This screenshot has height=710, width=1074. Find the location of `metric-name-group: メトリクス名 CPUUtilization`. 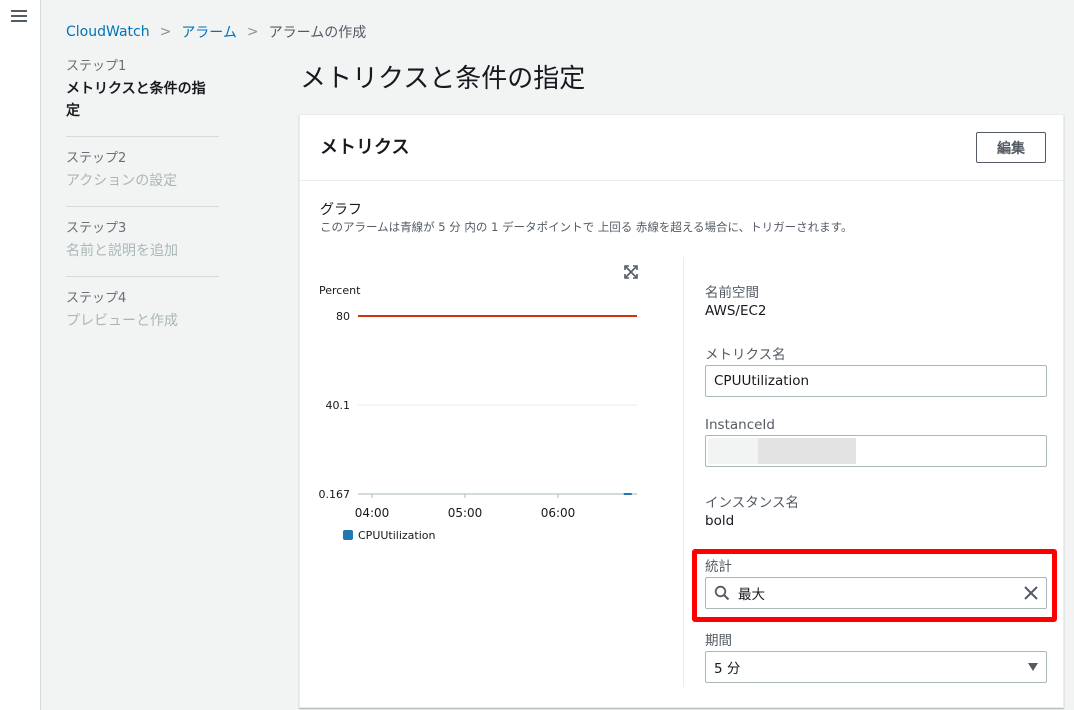

metric-name-group: メトリクス名 CPUUtilization is located at coordinates (876, 370).